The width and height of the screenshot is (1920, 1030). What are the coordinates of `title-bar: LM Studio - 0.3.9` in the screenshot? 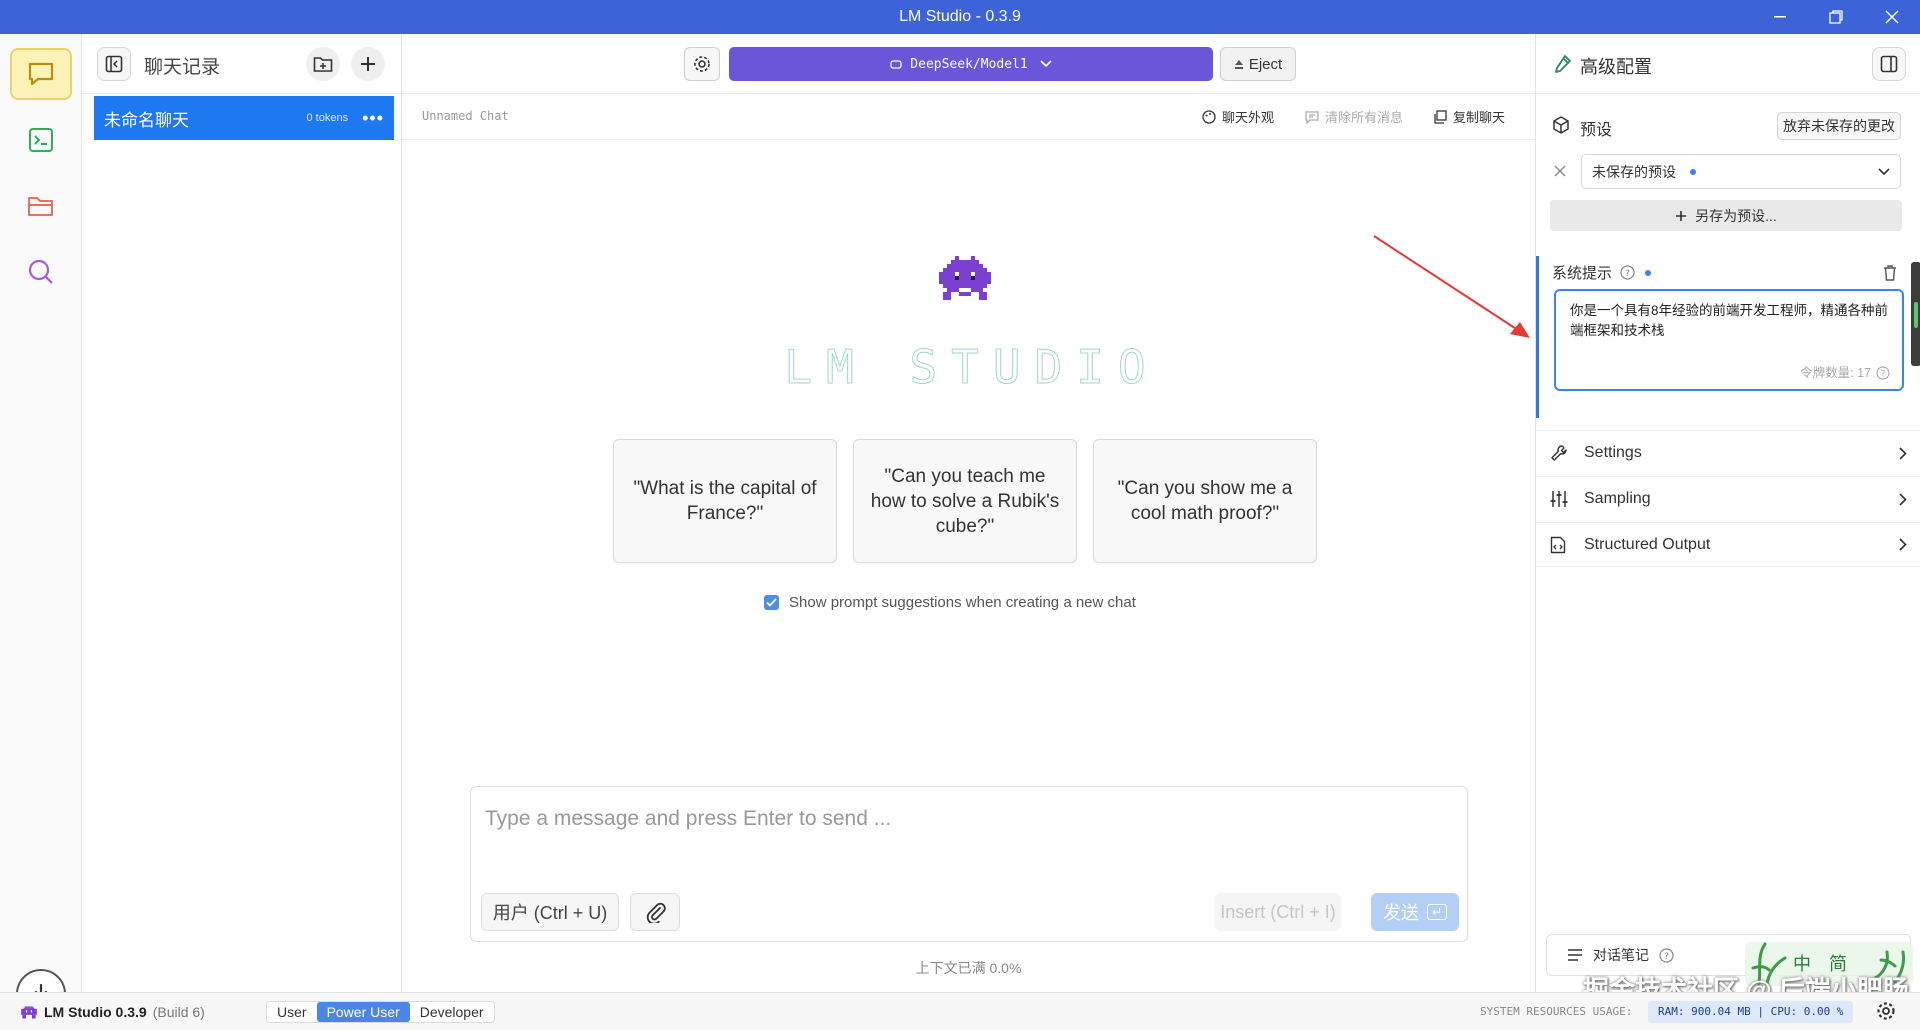 It's located at (960, 17).